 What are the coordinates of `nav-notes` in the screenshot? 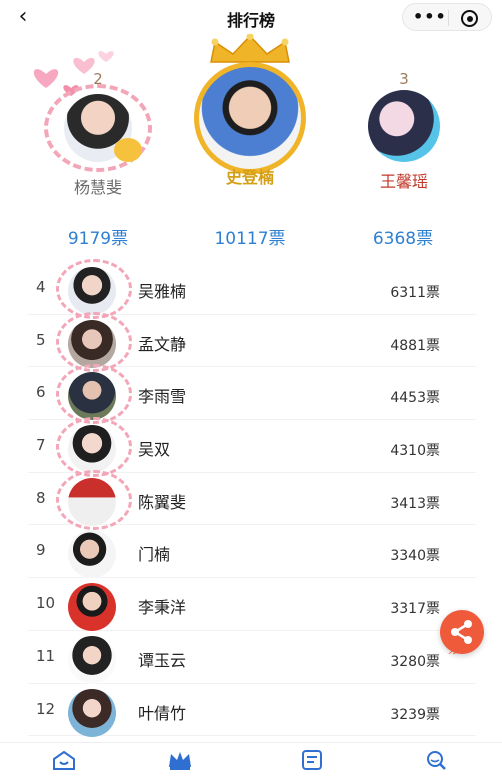 It's located at (312, 761).